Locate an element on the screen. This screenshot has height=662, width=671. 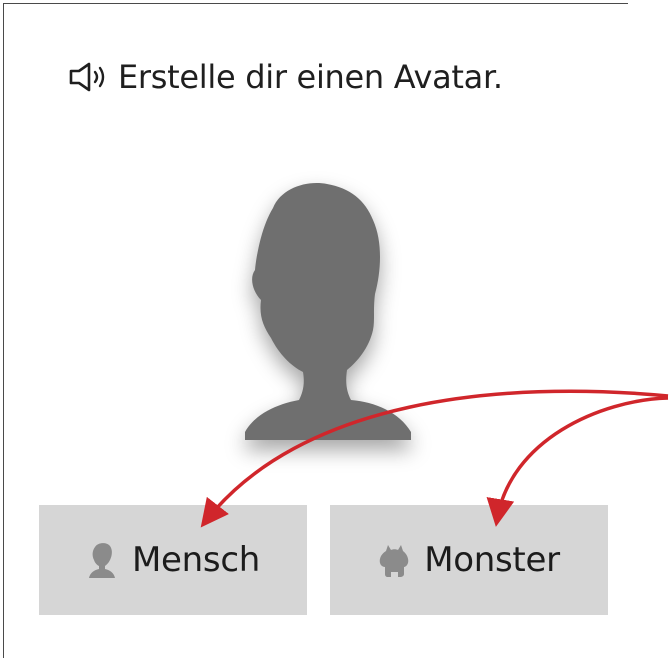
page-title: Erstelle dir einen Avatar. is located at coordinates (310, 77).